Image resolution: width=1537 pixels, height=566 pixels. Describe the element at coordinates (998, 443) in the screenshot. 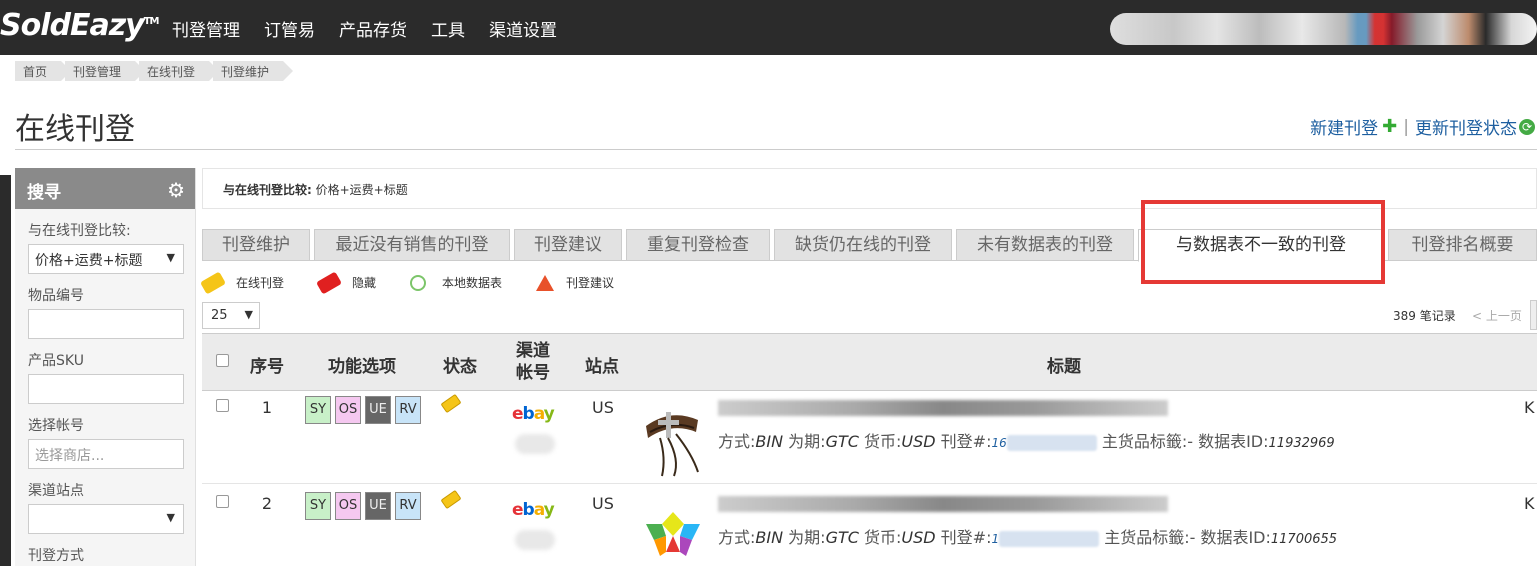

I see `listing-id-link: 16` at that location.